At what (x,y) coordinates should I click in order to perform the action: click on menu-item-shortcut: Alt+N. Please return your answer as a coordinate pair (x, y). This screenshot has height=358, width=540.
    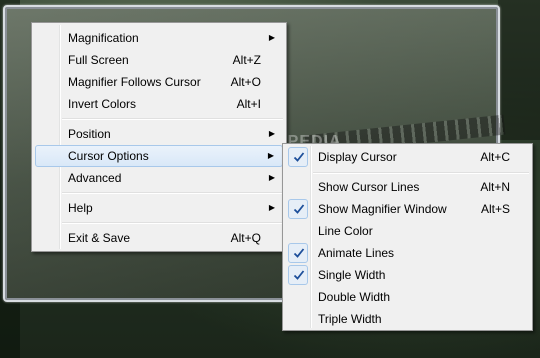
    Looking at the image, I should click on (495, 187).